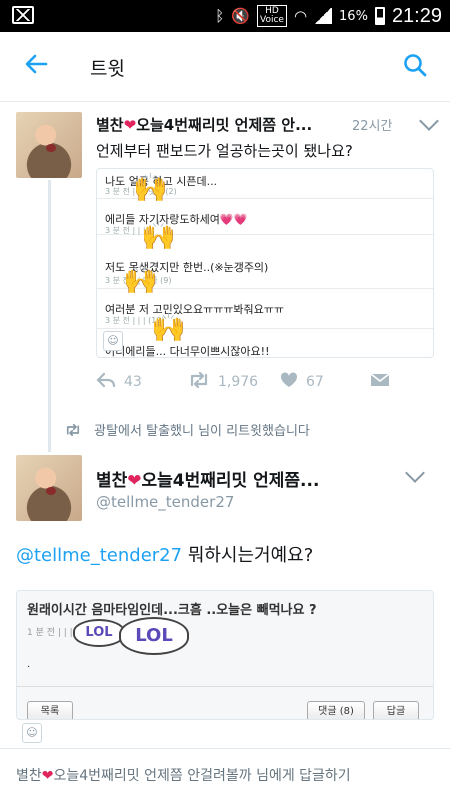 The height and width of the screenshot is (800, 450). I want to click on mute-icon: 🔇, so click(240, 15).